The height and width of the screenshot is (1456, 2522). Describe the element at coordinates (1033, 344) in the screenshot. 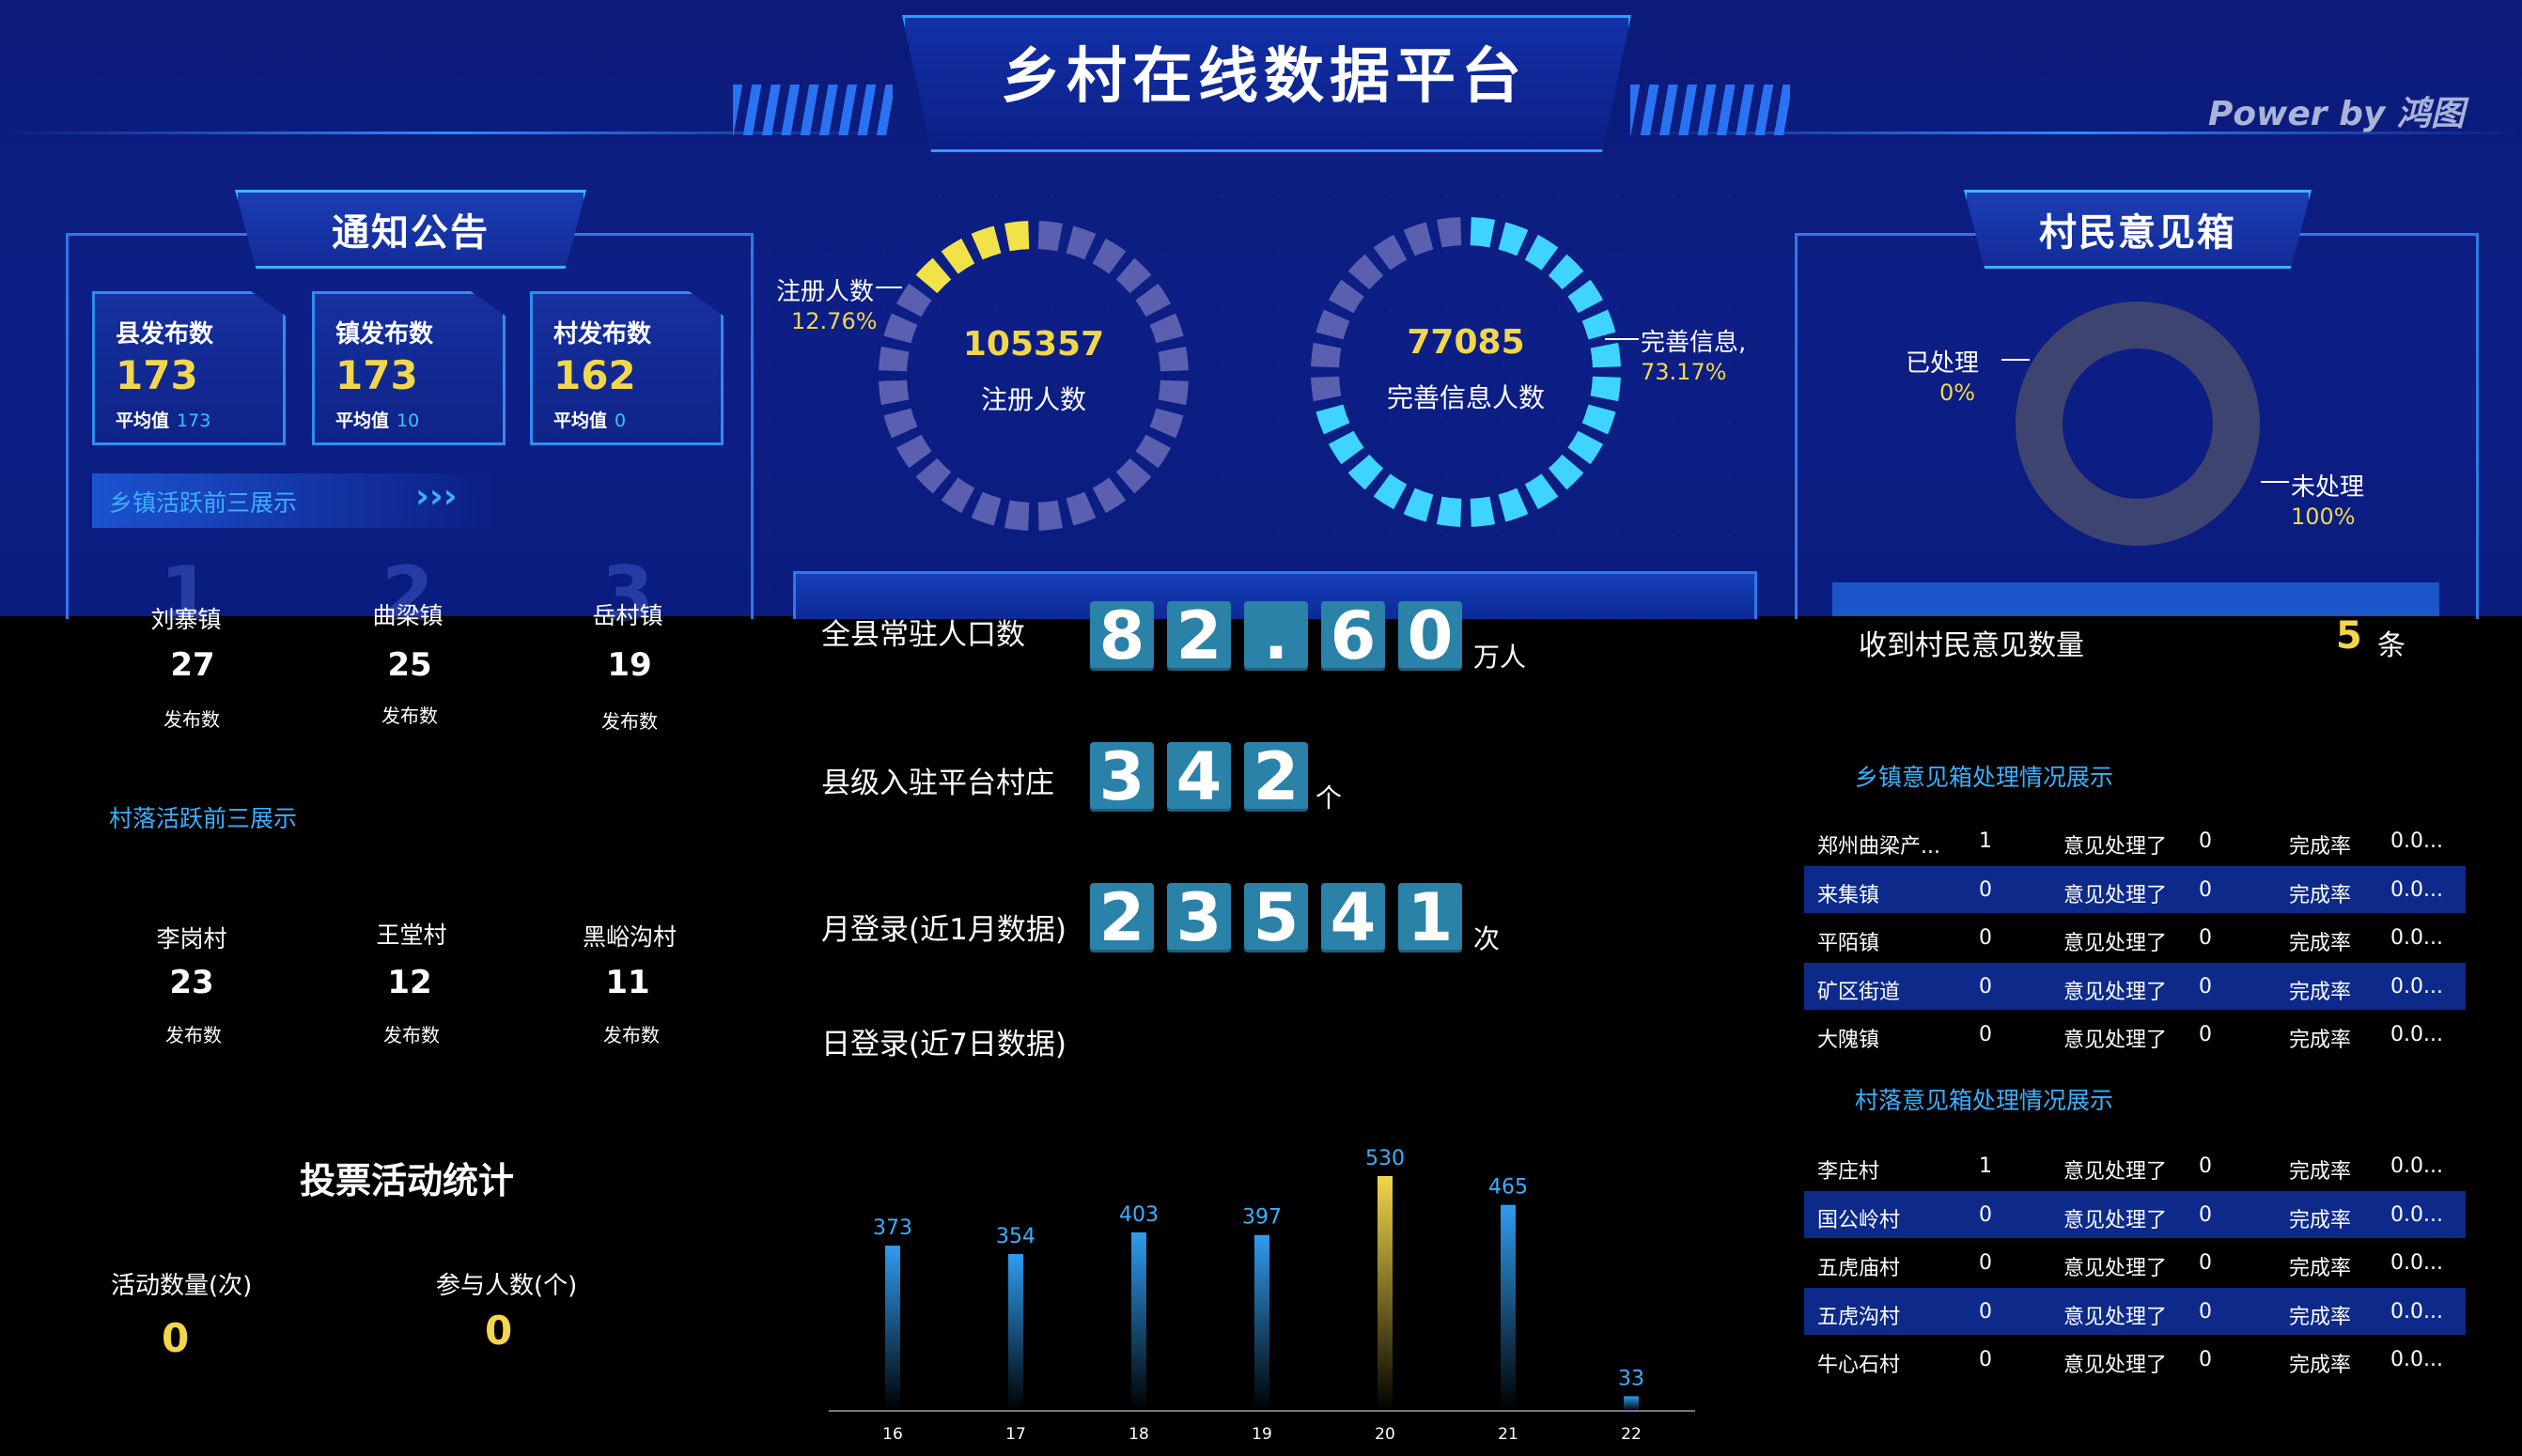

I see `register-value: 105357` at that location.